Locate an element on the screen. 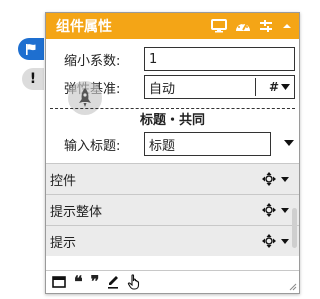  flag-tab is located at coordinates (31, 49).